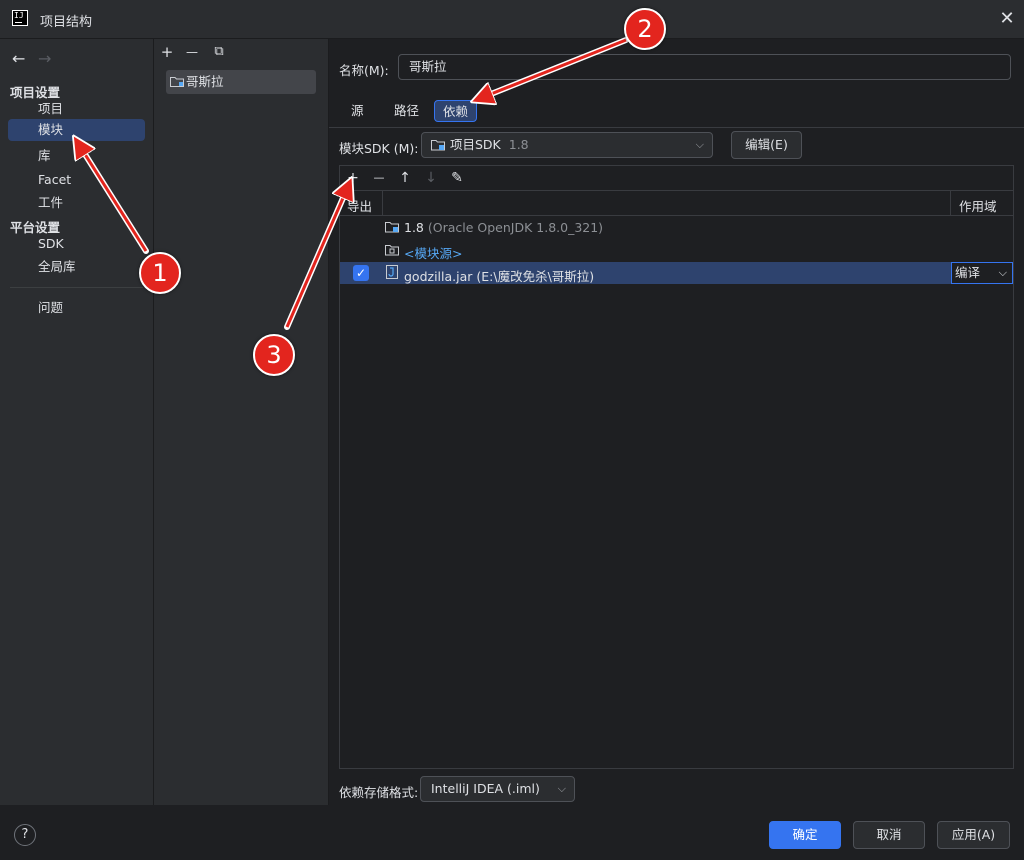 This screenshot has height=860, width=1024. Describe the element at coordinates (392, 250) in the screenshot. I see `source-folder-icon` at that location.